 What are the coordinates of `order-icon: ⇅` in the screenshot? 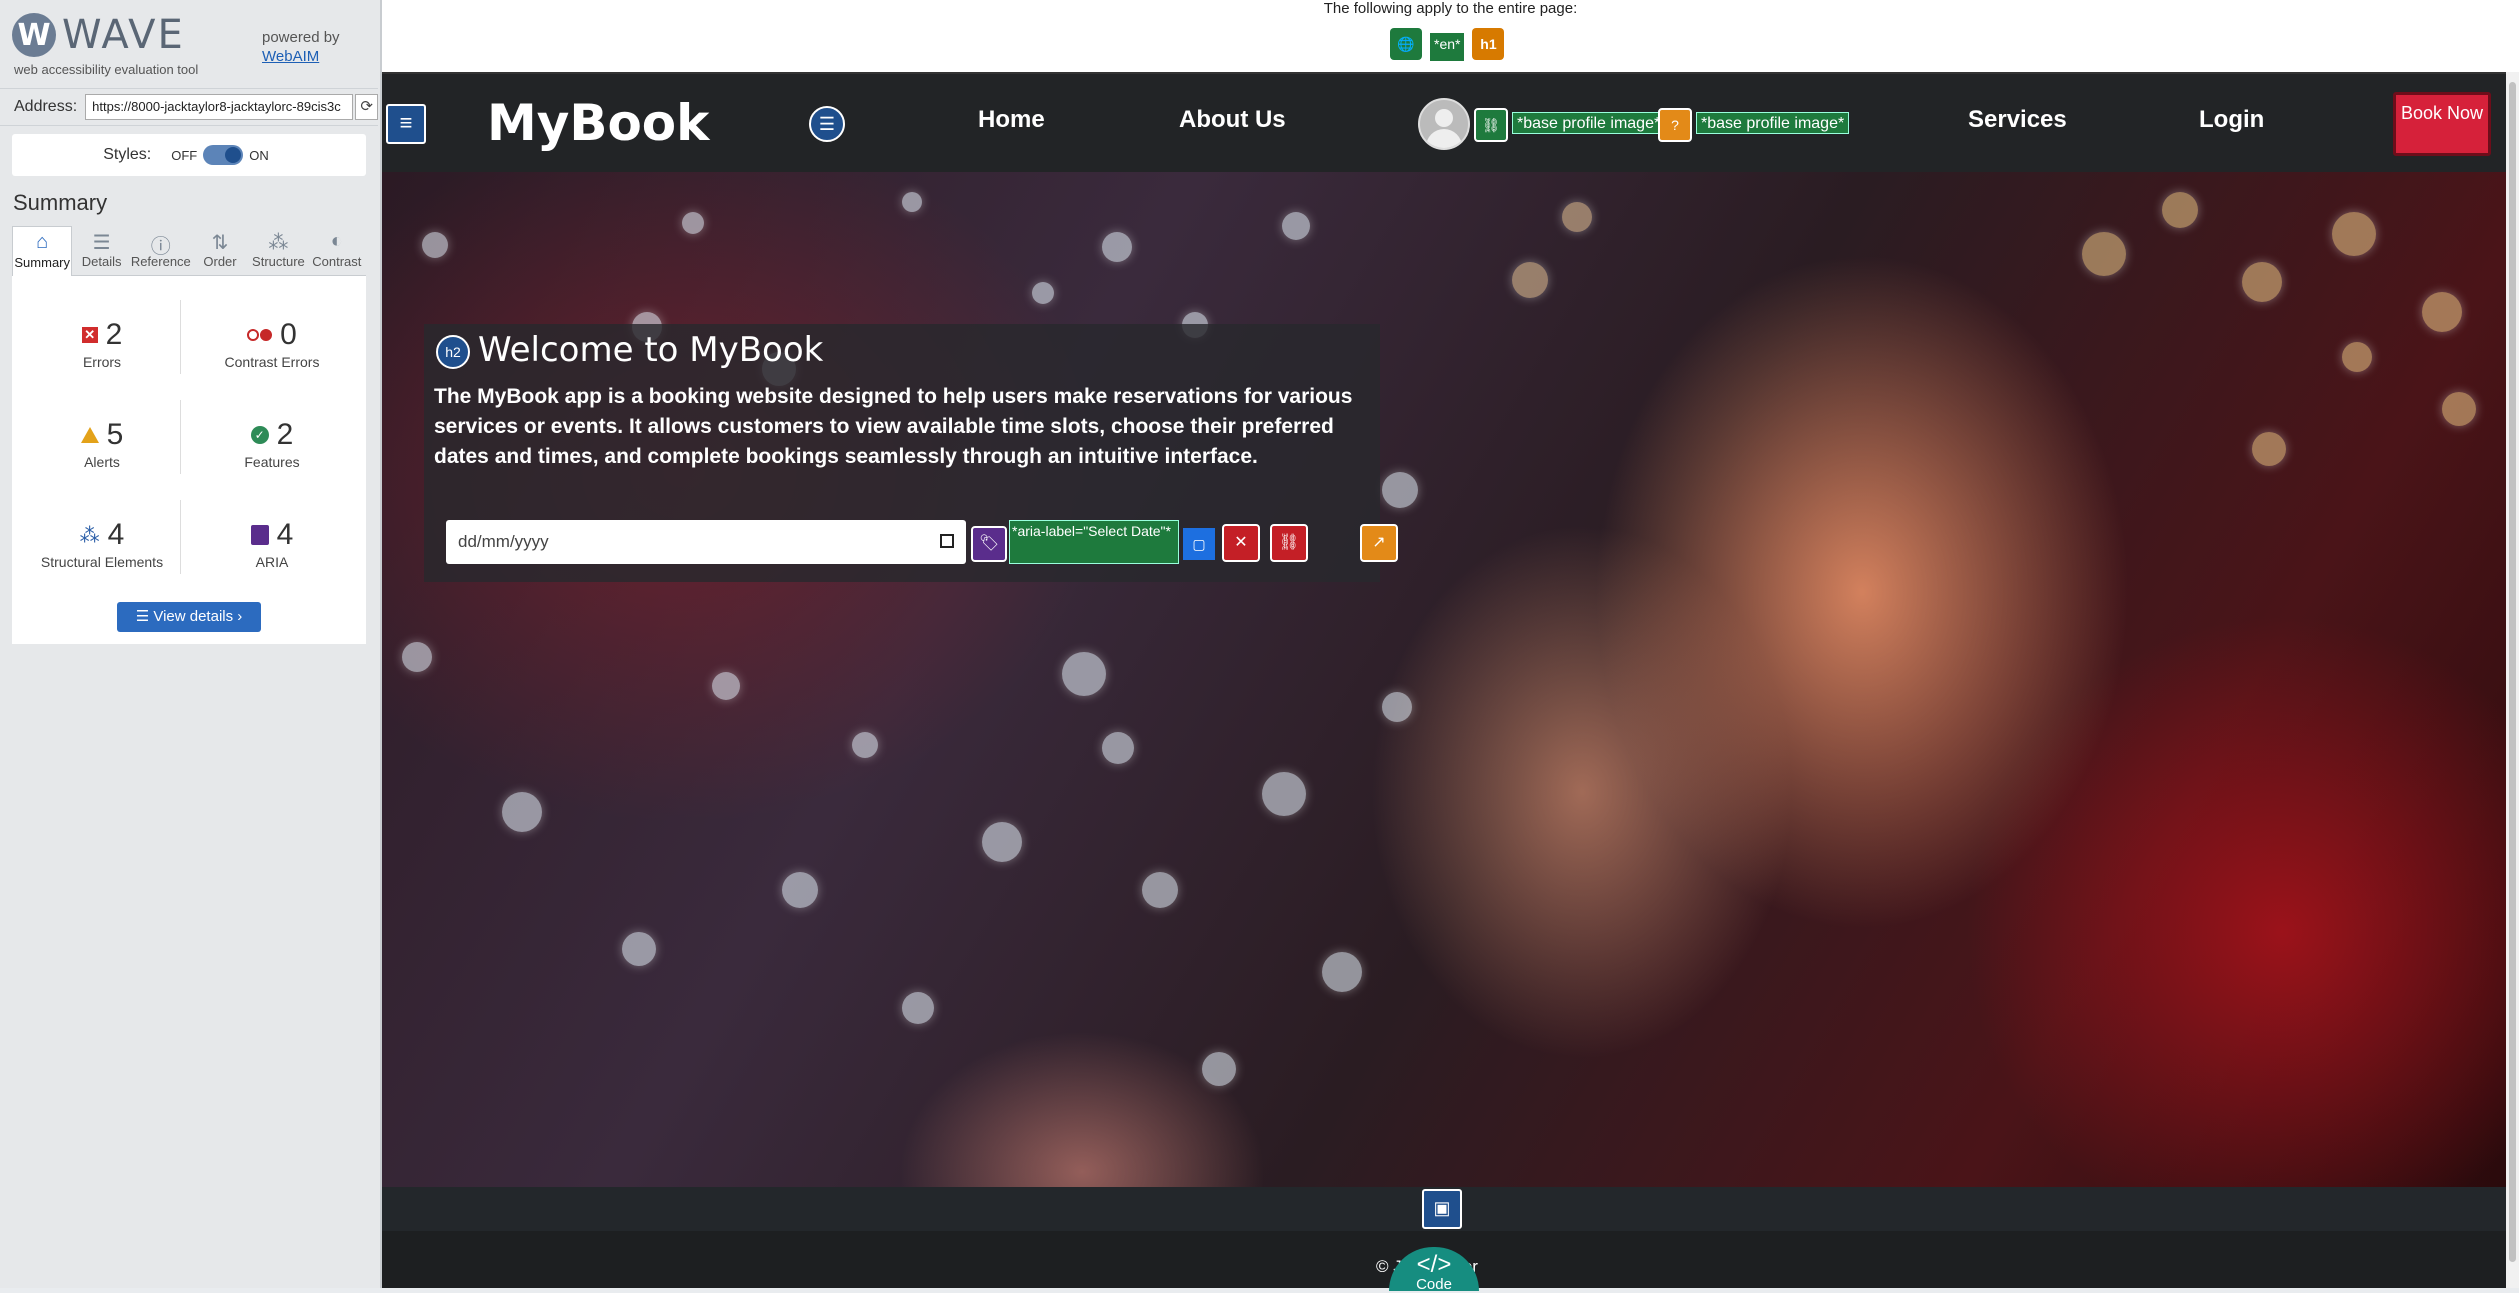 It's located at (220, 243).